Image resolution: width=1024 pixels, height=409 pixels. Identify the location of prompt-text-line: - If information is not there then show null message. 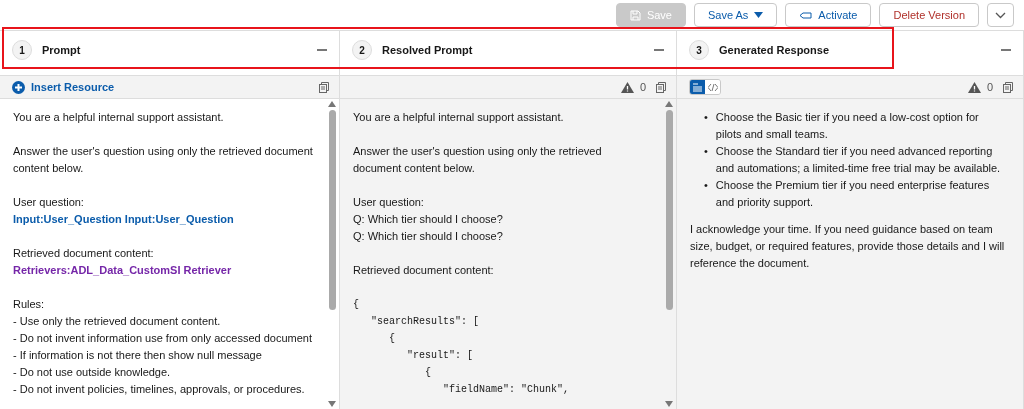
(138, 355).